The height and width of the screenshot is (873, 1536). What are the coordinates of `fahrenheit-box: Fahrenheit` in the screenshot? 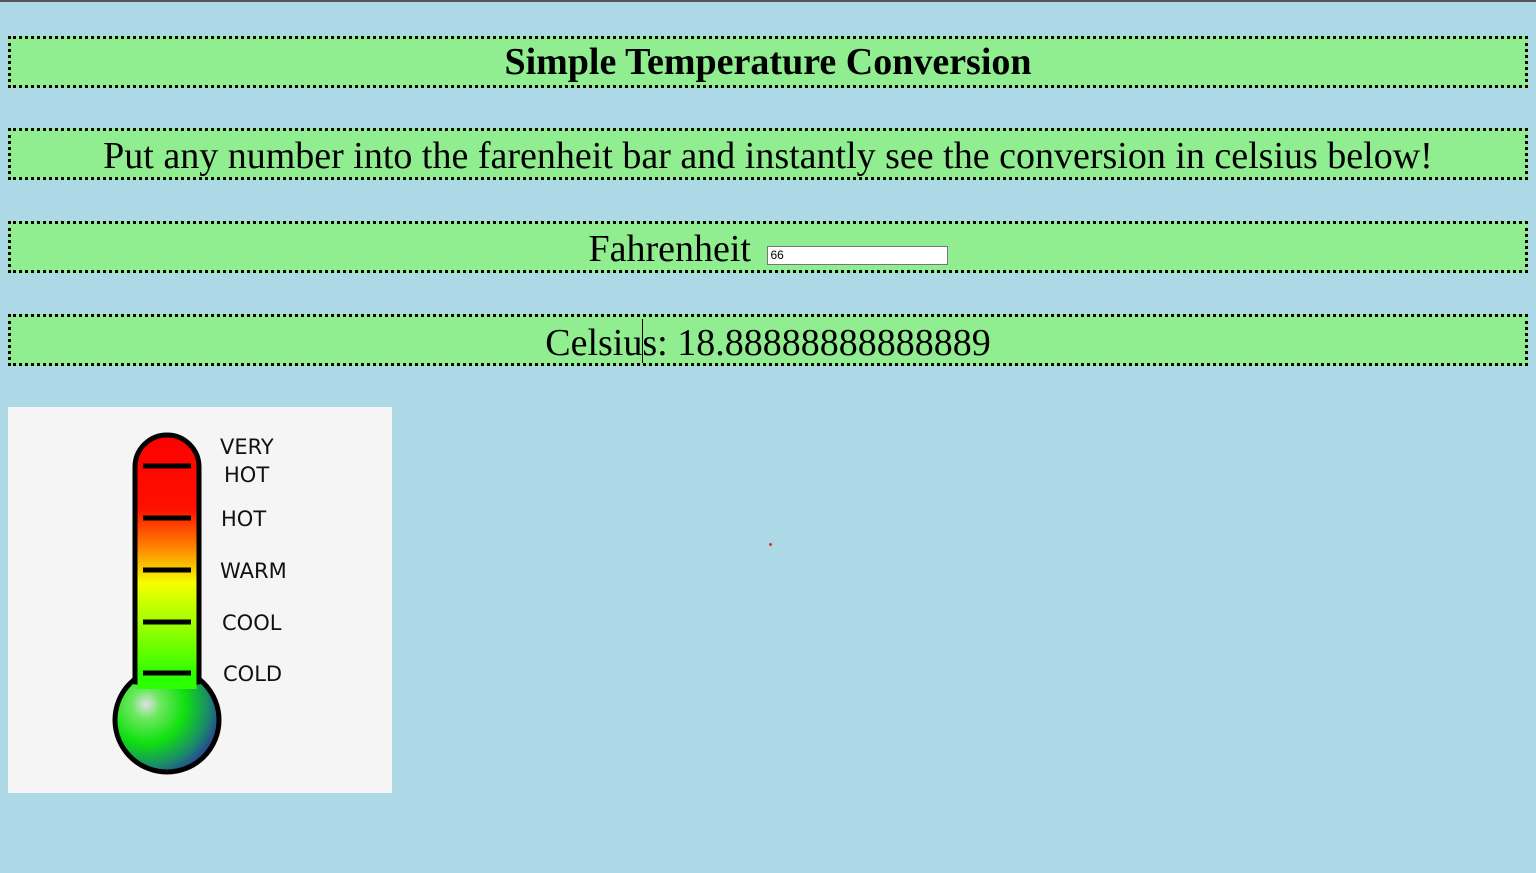 It's located at (768, 247).